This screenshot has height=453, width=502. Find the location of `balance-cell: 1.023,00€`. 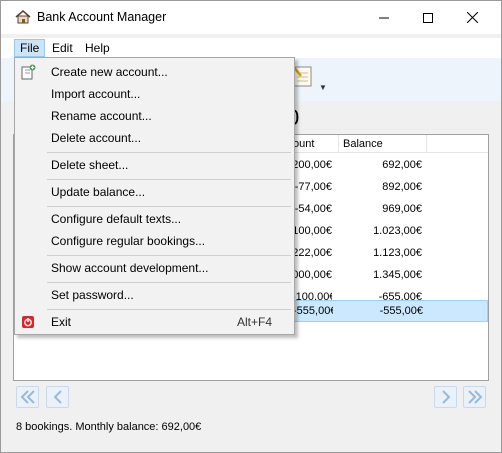

balance-cell: 1.023,00€ is located at coordinates (397, 231).